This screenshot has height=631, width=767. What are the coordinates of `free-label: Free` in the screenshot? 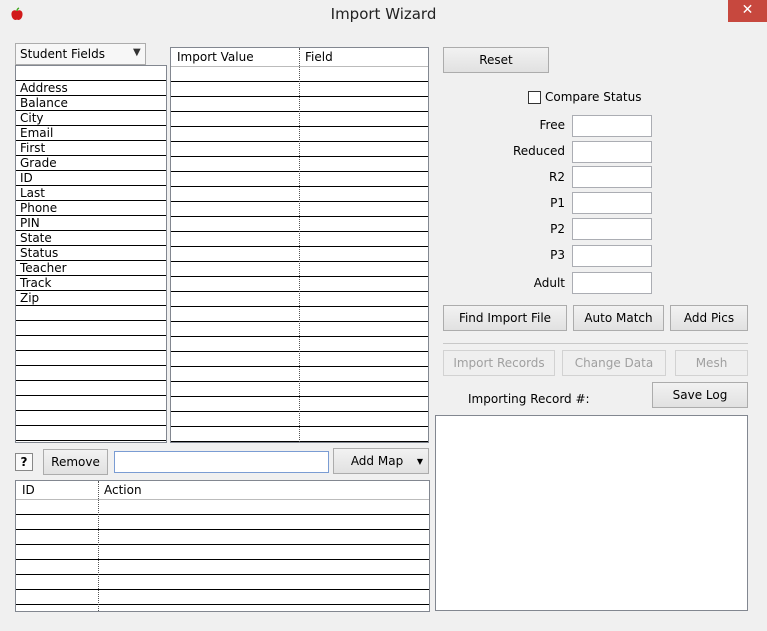 It's located at (552, 125).